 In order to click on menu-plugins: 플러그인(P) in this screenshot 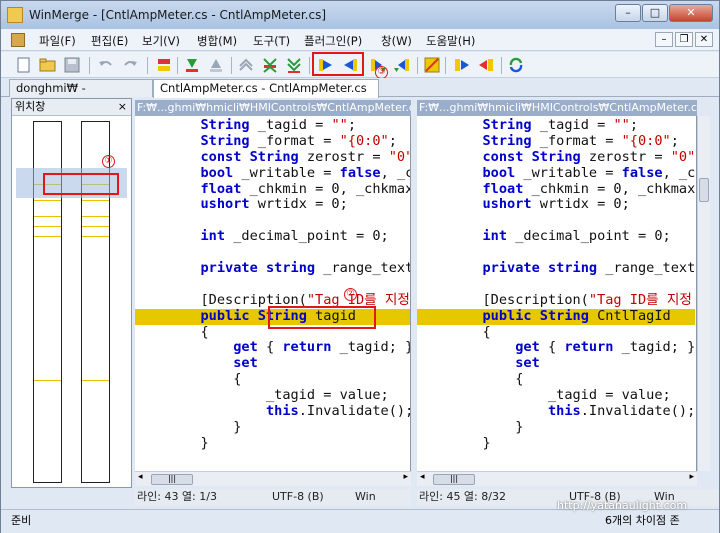, I will do `click(333, 41)`.